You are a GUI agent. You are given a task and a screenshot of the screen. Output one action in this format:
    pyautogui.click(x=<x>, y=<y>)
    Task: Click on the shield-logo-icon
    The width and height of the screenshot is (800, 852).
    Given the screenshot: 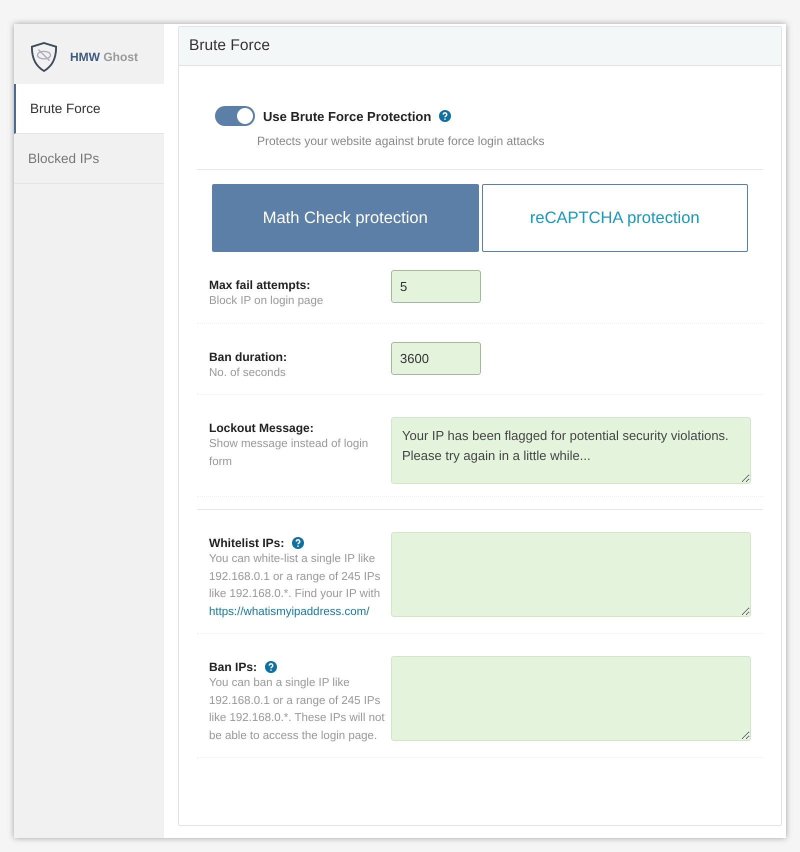 What is the action you would take?
    pyautogui.click(x=44, y=57)
    